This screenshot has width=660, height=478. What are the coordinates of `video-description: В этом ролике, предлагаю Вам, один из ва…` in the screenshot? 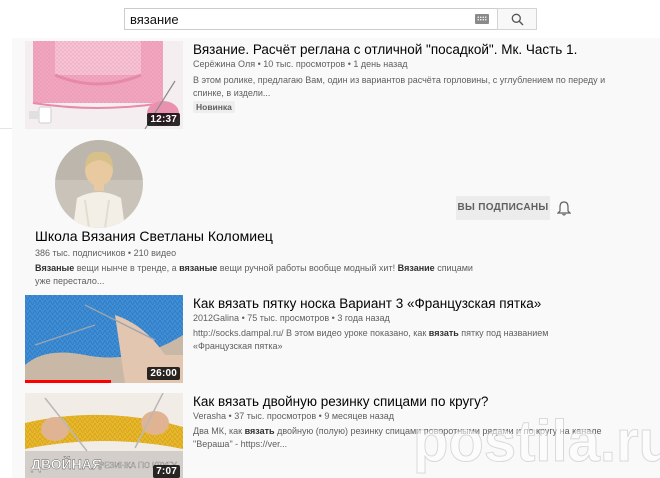 It's located at (408, 87).